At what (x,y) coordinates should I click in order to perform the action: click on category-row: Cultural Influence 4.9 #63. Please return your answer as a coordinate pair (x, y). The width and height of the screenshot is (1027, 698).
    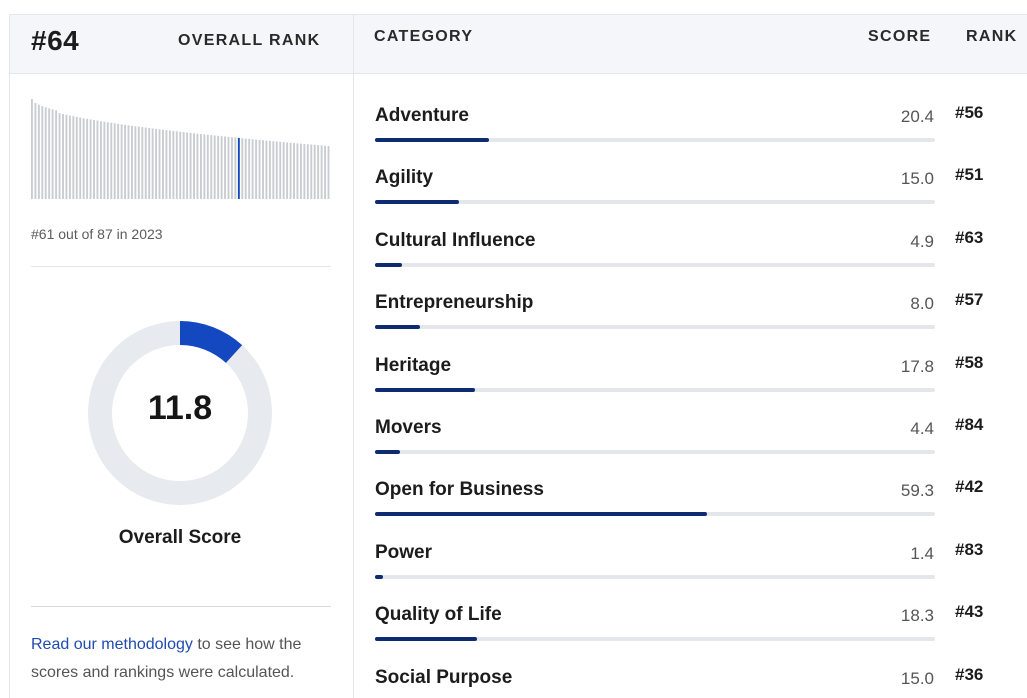
    Looking at the image, I should click on (690, 230).